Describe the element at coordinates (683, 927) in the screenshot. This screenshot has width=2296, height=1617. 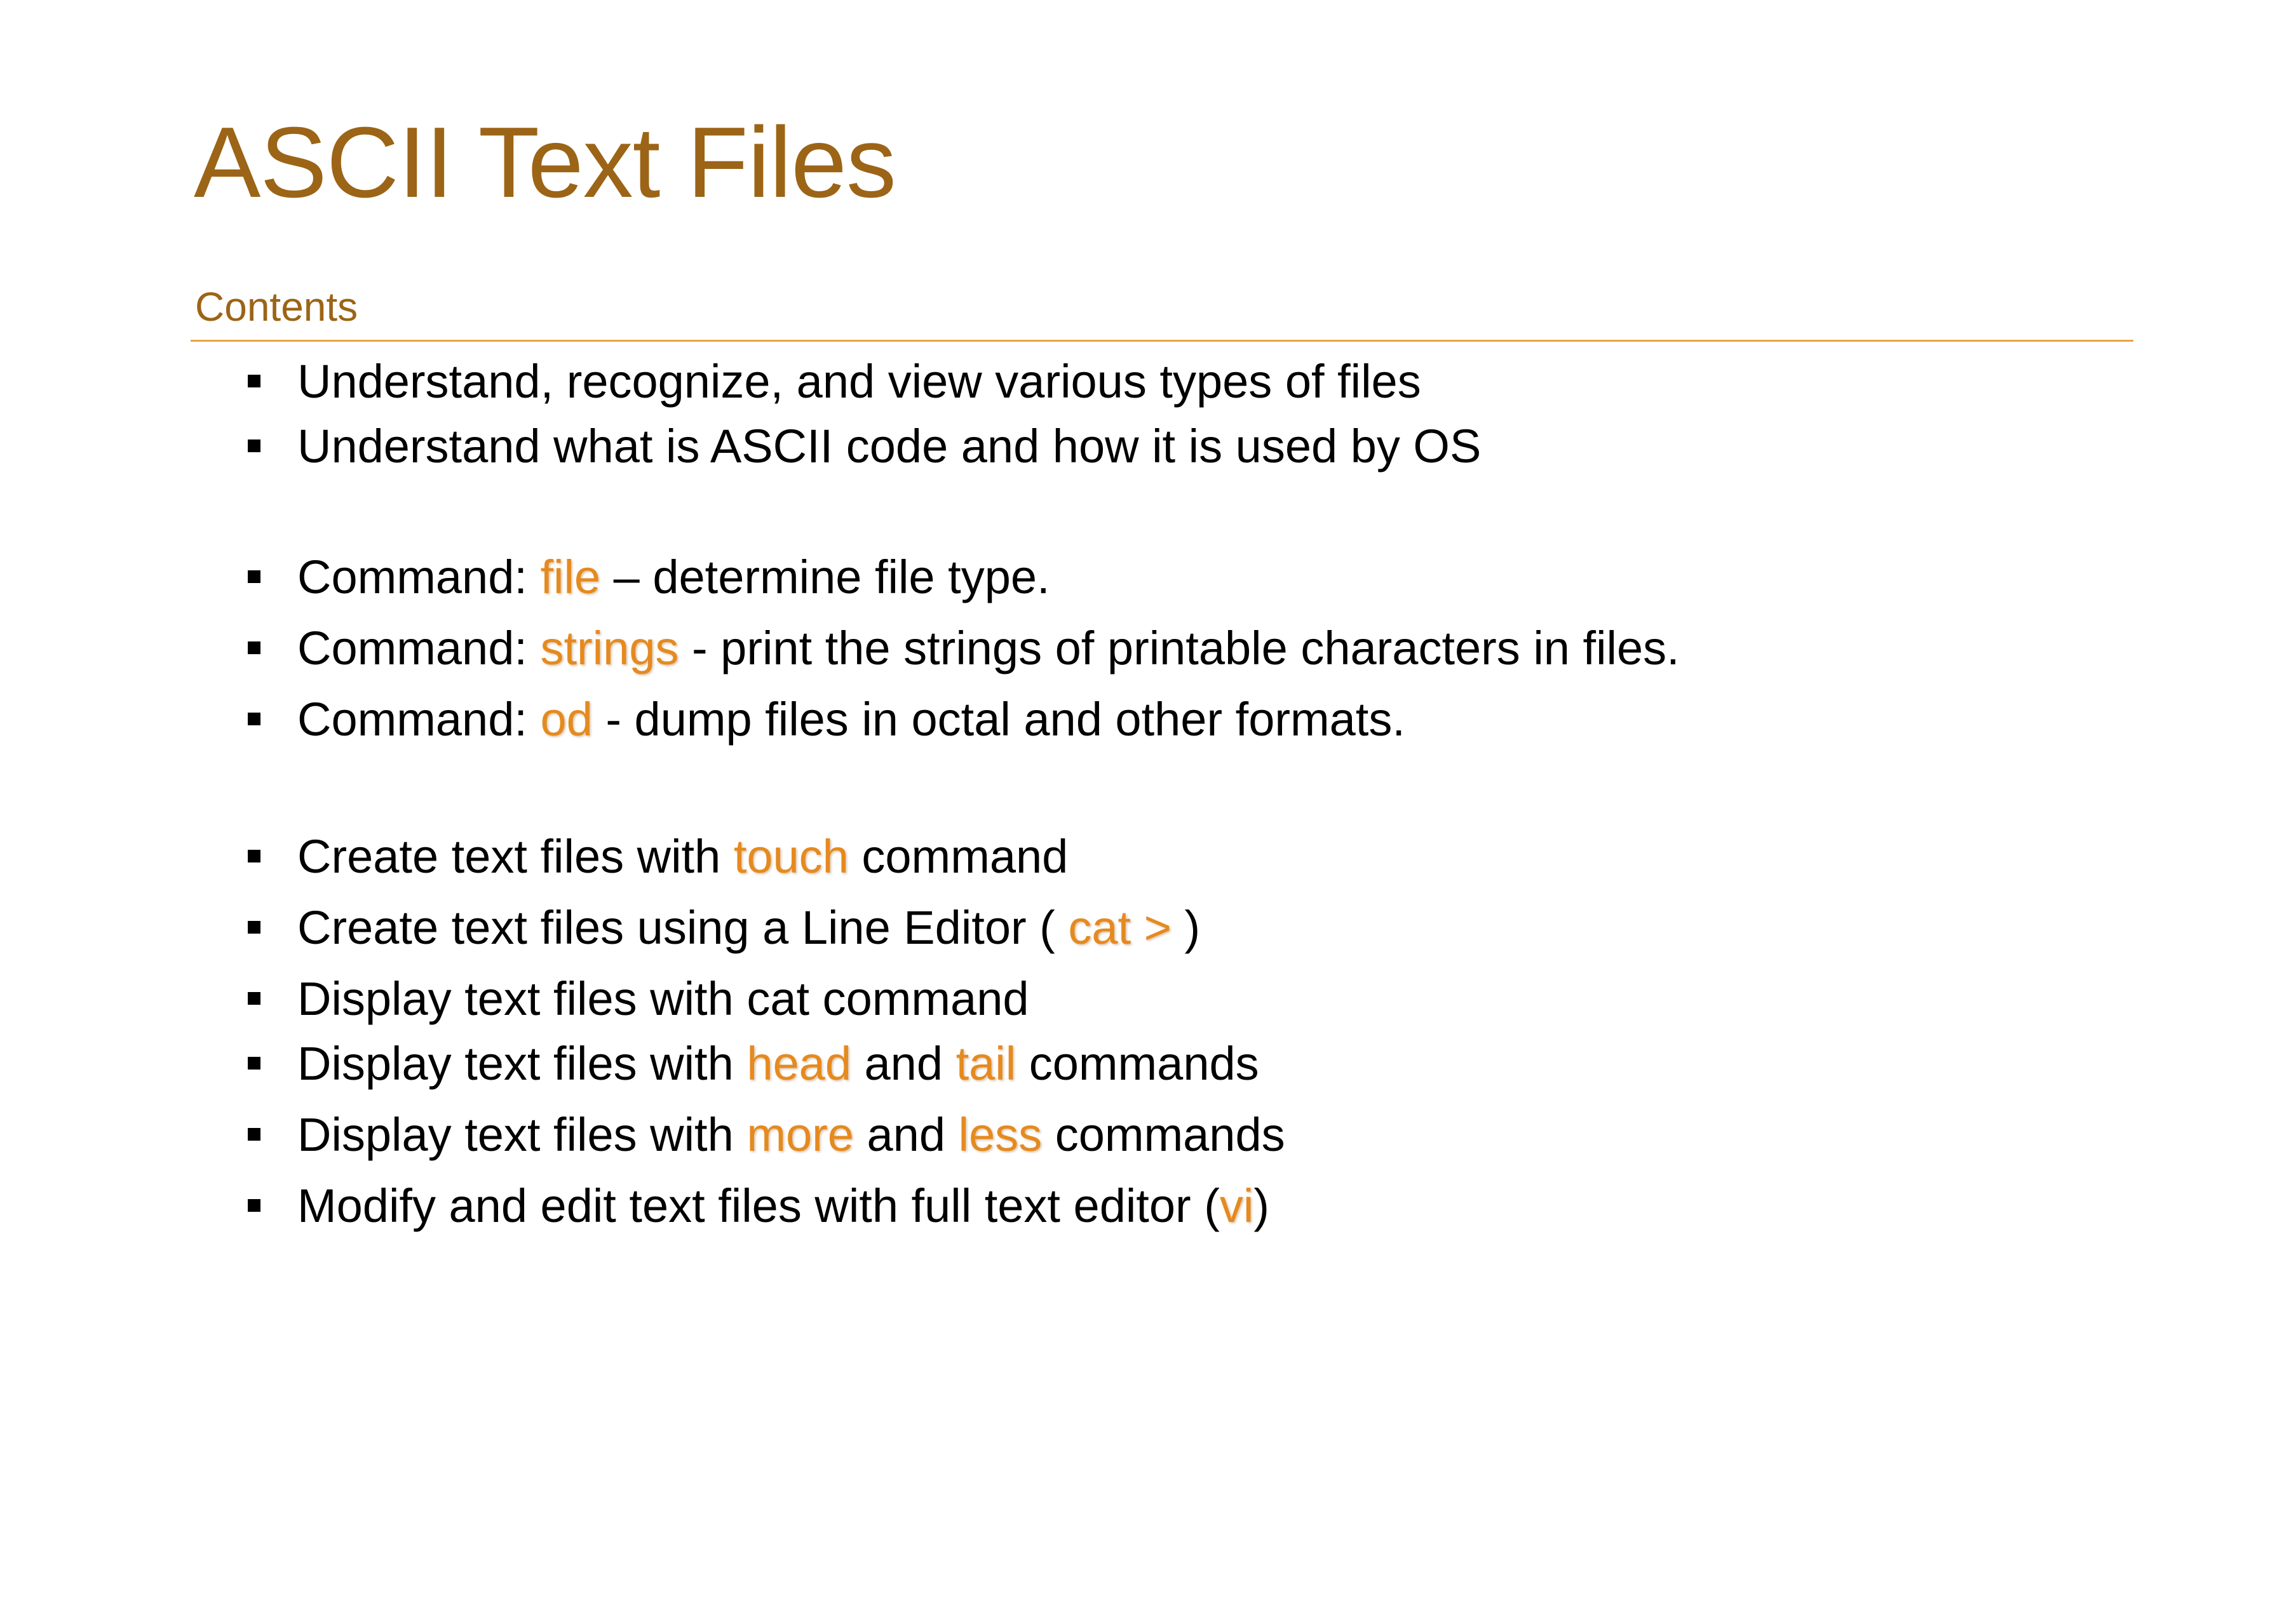
I see `item-text: Create text files using a Line Editor (` at that location.